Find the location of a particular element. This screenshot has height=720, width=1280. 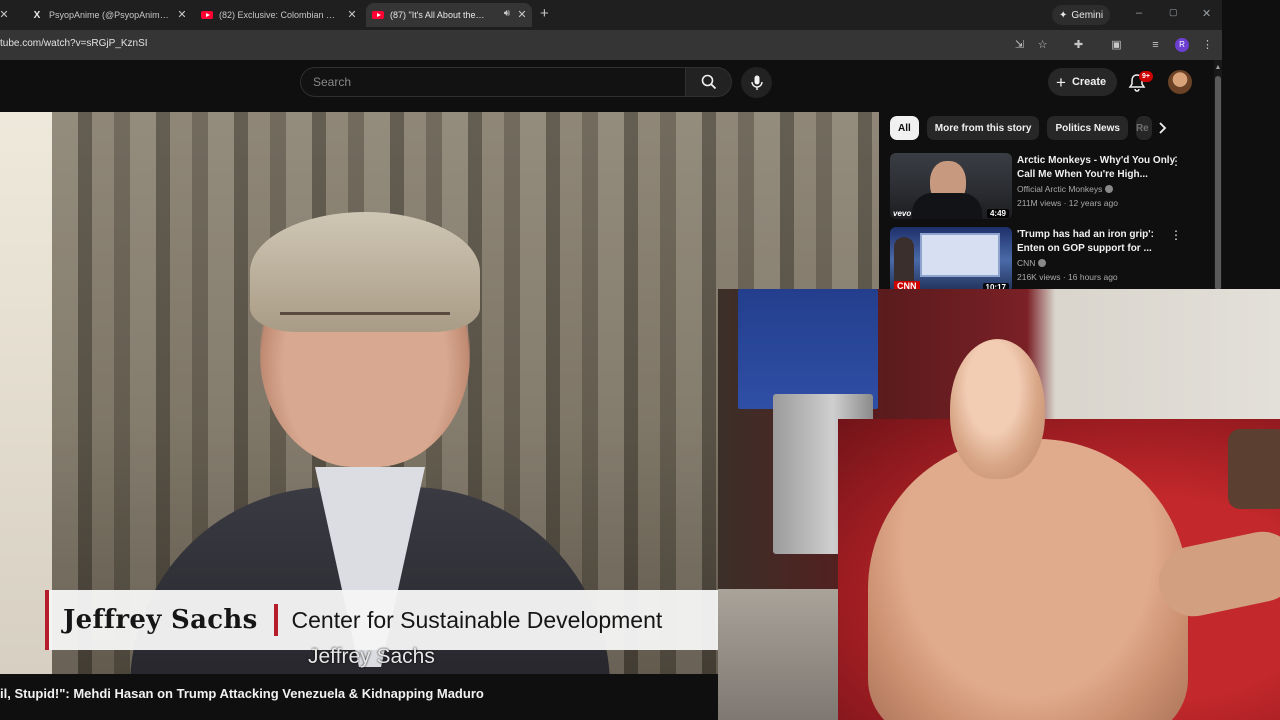

profile-avatar: R is located at coordinates (1182, 45).